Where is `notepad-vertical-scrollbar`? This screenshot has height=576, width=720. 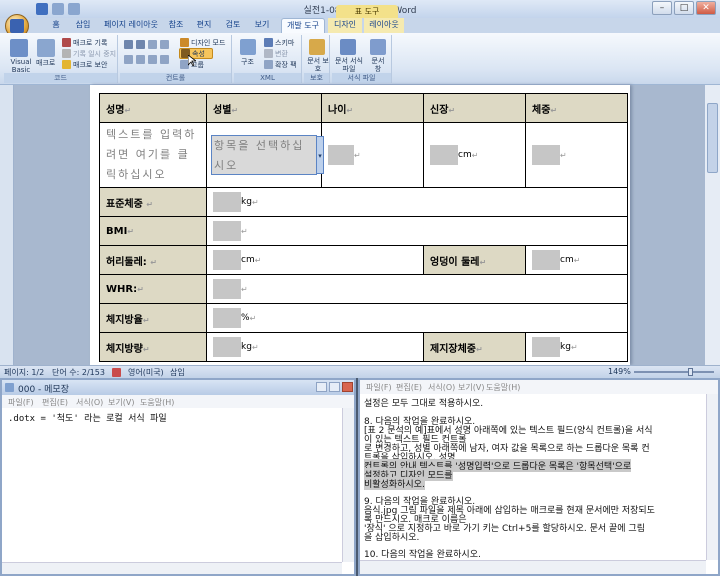 notepad-vertical-scrollbar is located at coordinates (348, 485).